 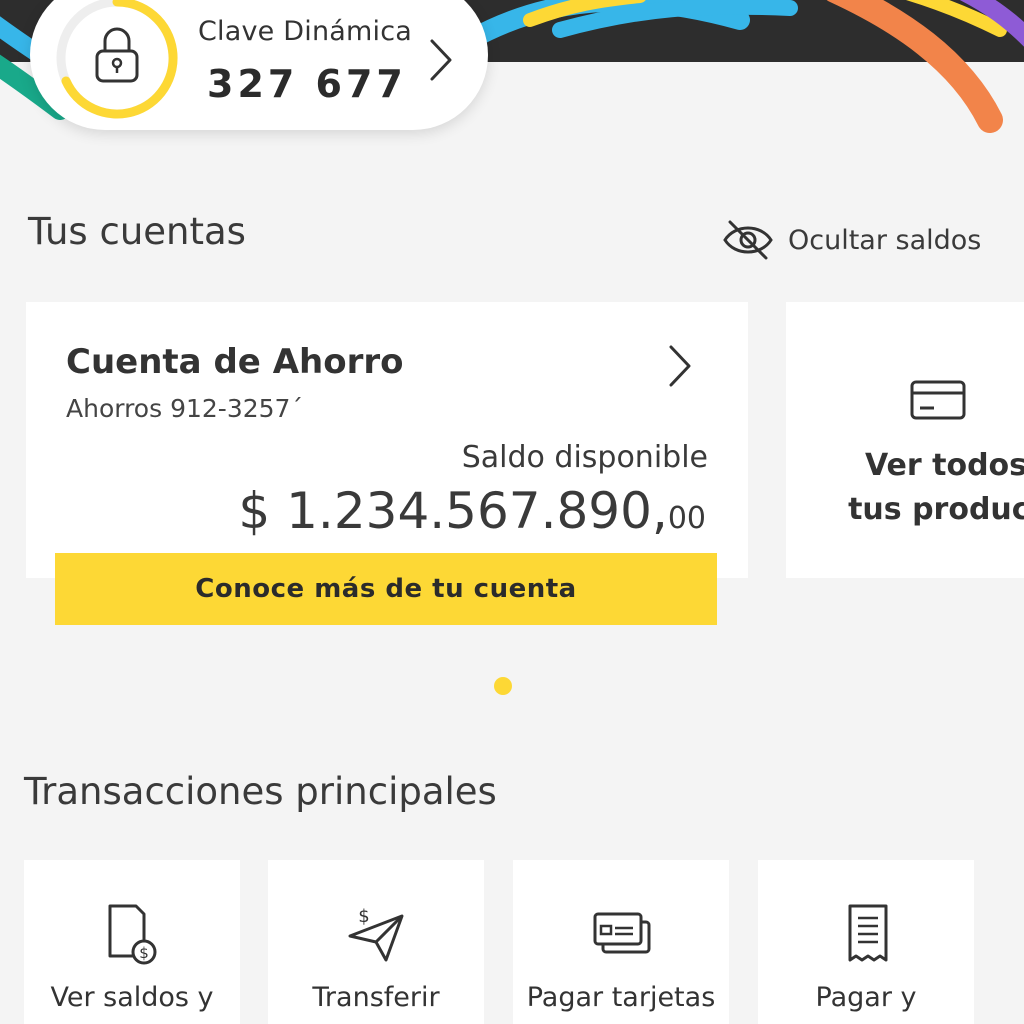 I want to click on dynamic-key-card: Clave Dinámica 327 677, so click(x=259, y=65).